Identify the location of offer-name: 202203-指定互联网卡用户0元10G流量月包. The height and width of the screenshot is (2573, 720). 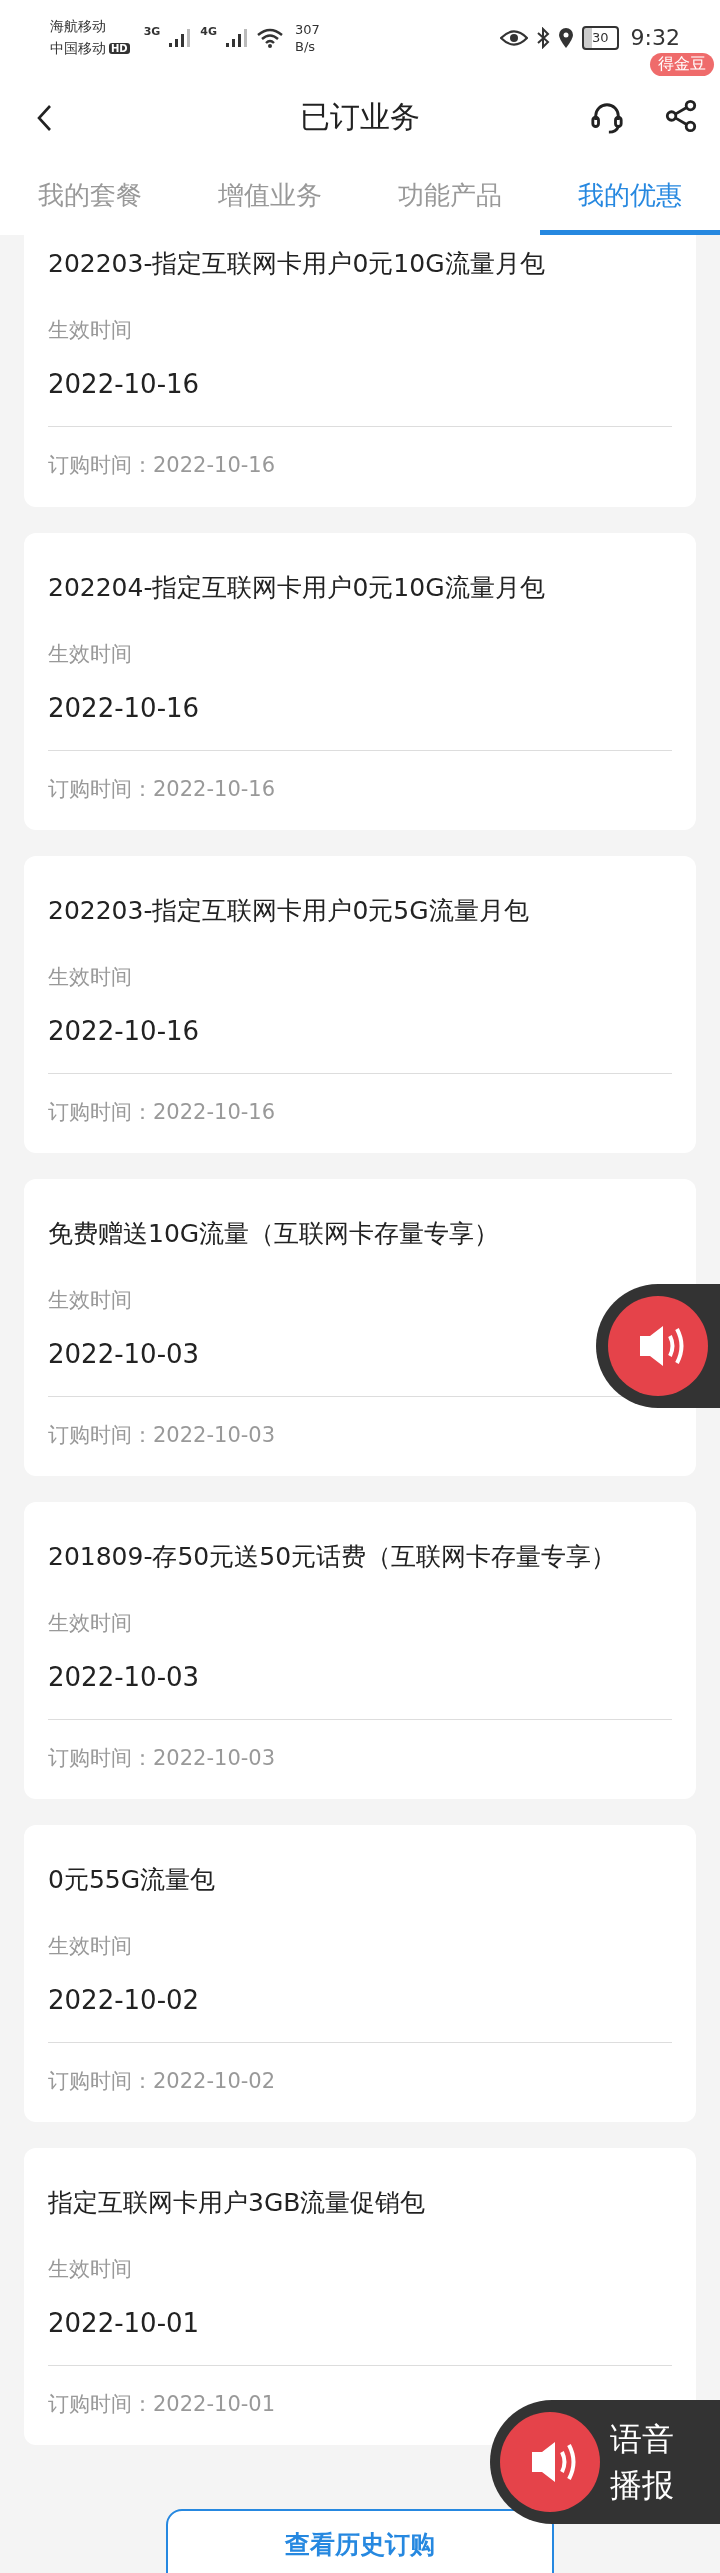
(297, 264).